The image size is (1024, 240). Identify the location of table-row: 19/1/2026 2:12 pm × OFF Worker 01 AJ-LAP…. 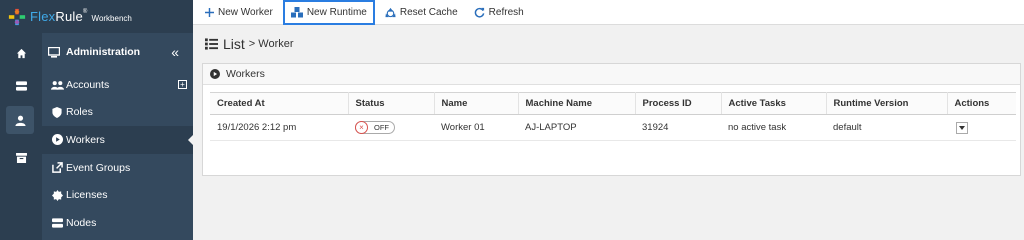
(613, 127).